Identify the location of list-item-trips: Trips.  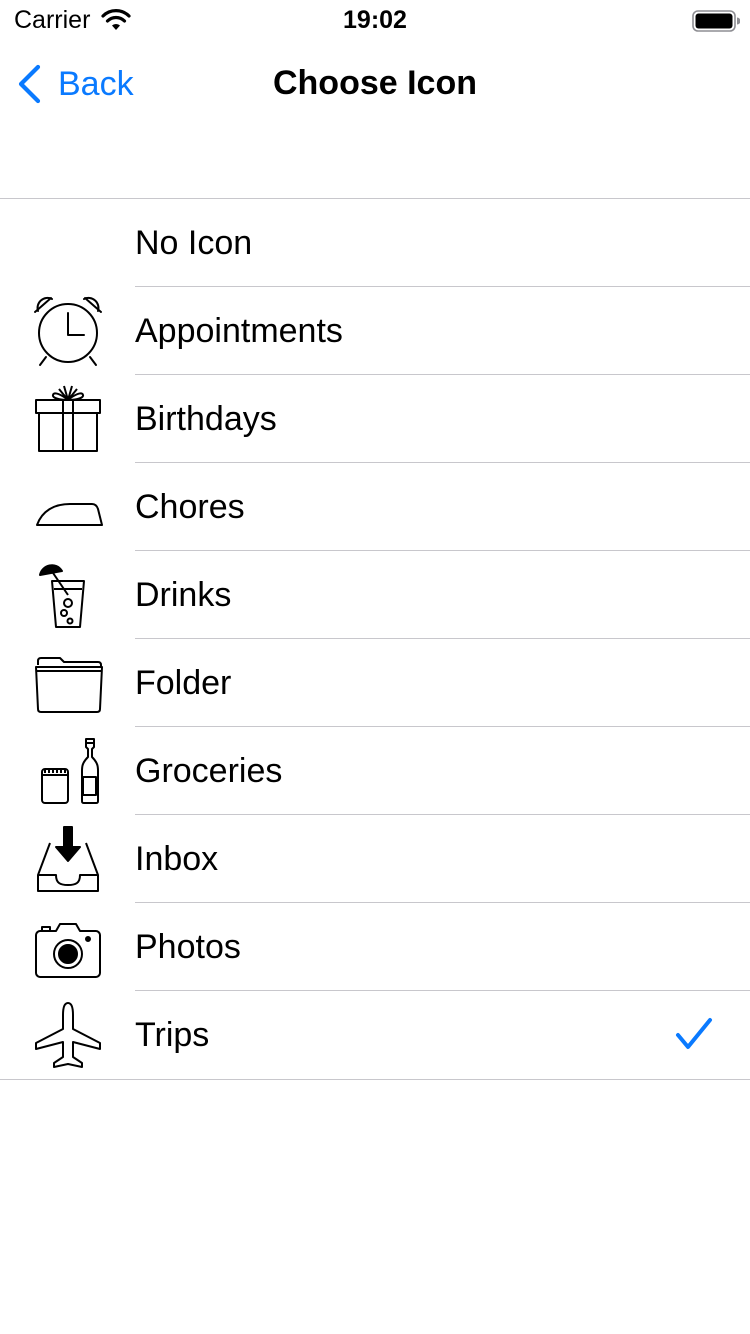
(375, 1035).